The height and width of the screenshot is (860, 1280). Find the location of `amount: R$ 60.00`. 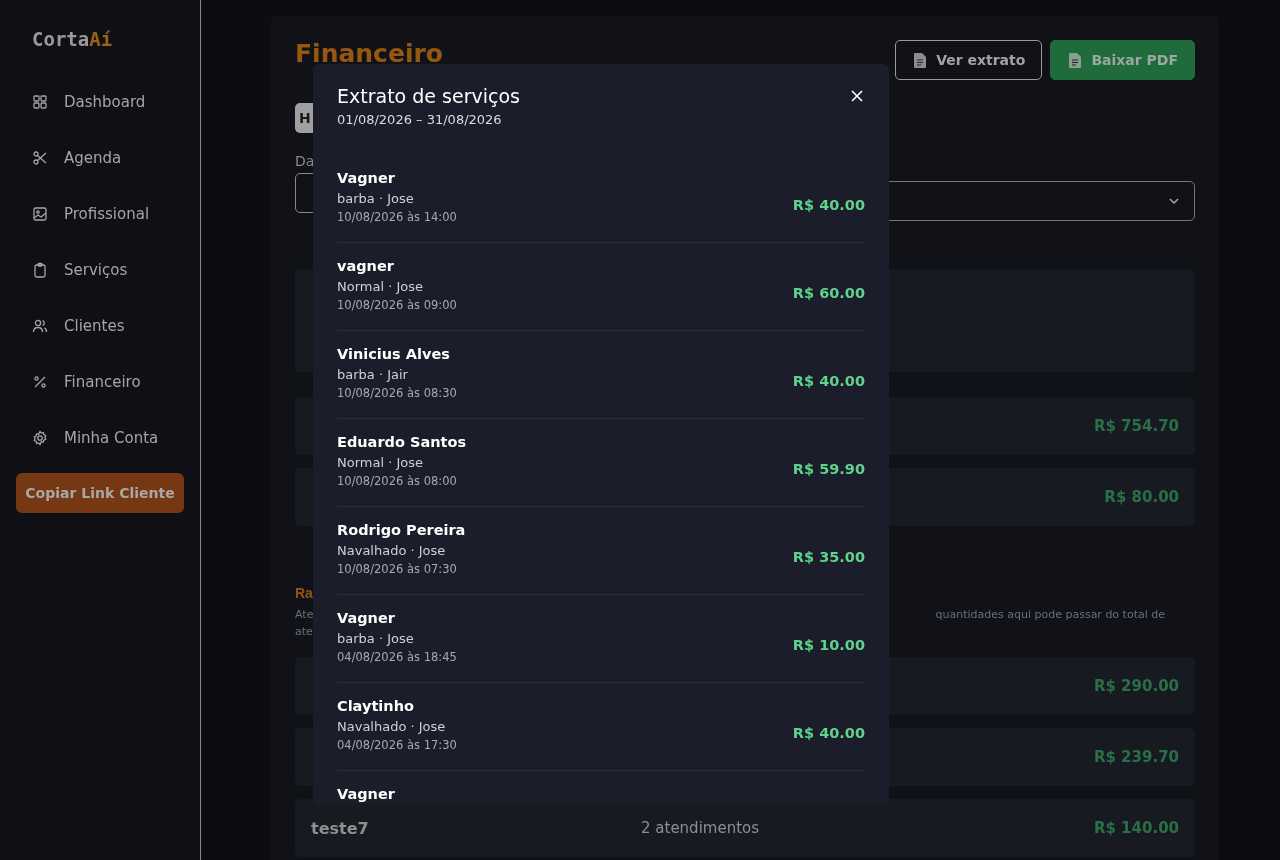

amount: R$ 60.00 is located at coordinates (828, 292).